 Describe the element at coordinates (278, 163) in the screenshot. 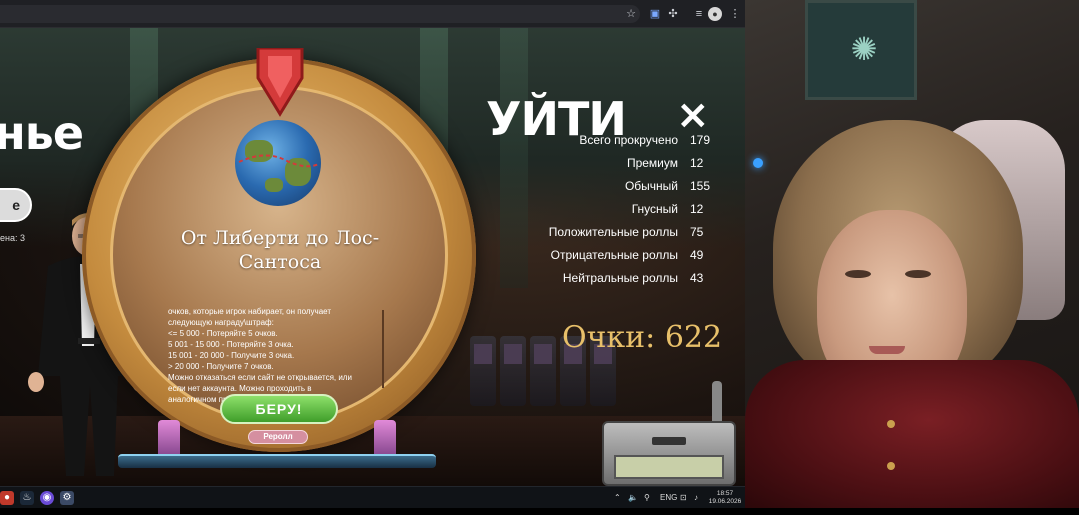

I see `globe-icon` at that location.